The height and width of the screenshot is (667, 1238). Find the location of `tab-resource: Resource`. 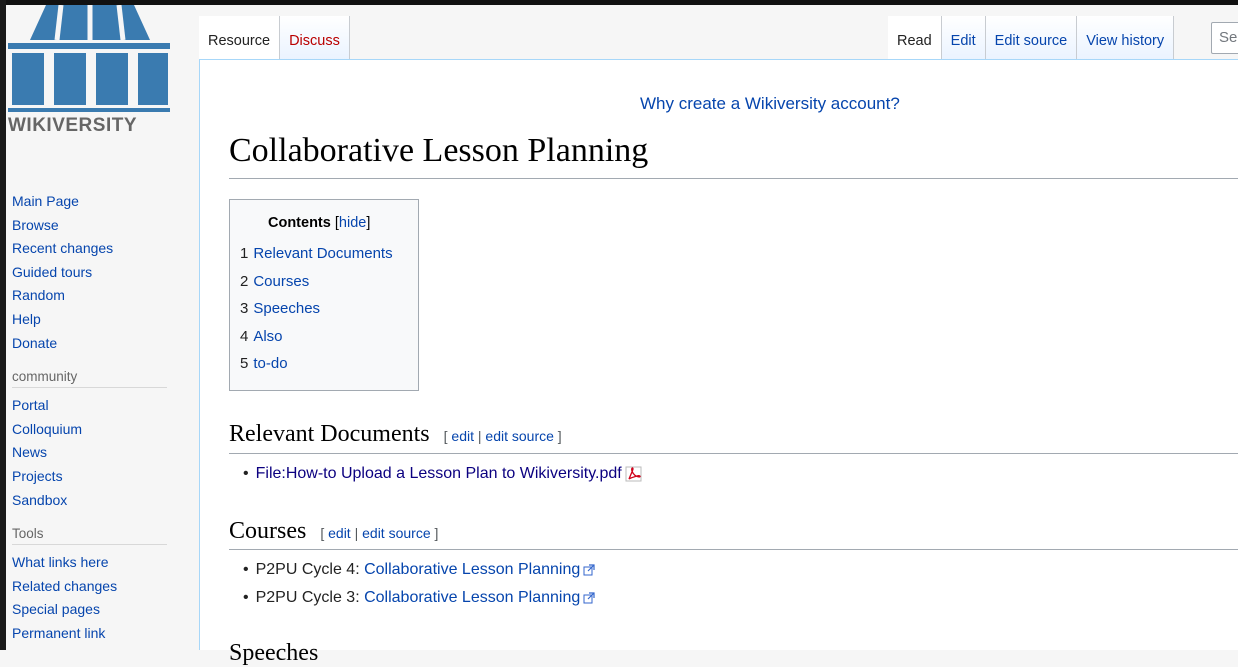

tab-resource: Resource is located at coordinates (240, 38).